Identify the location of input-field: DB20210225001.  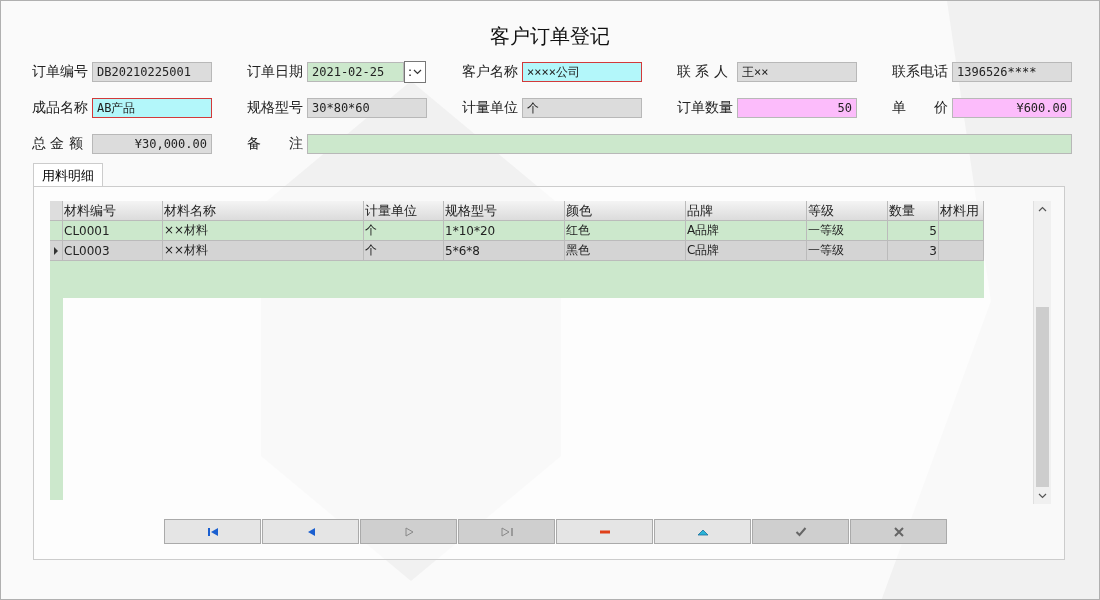
(152, 72).